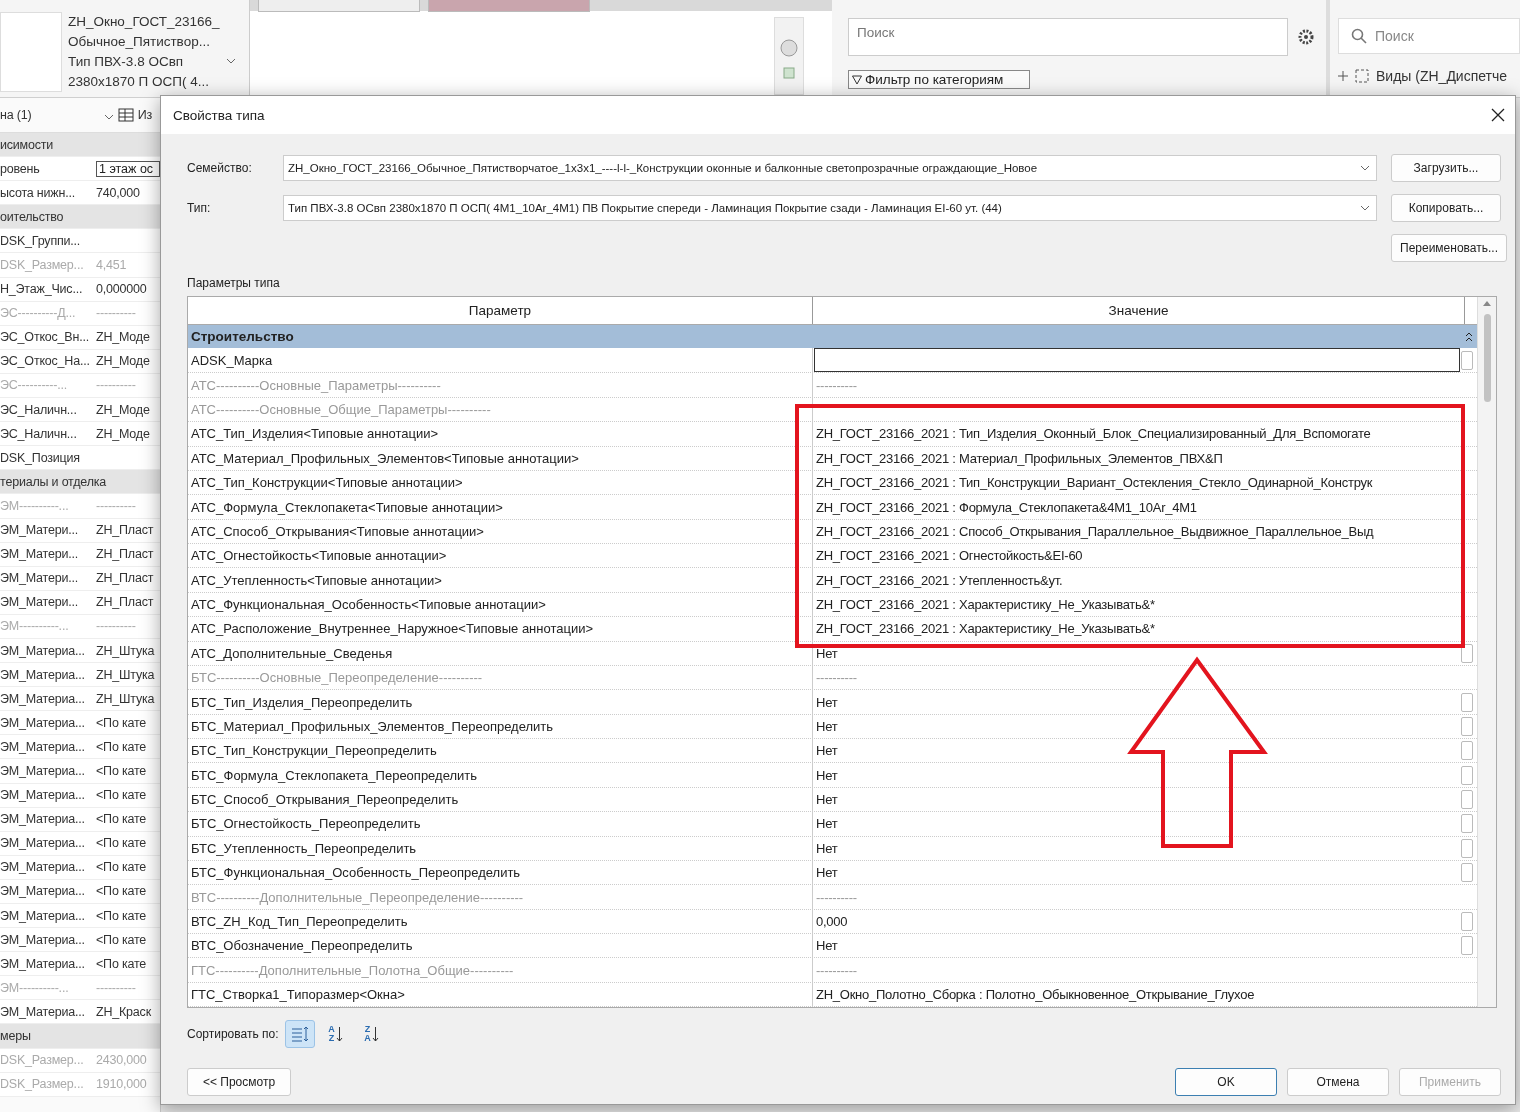 The width and height of the screenshot is (1520, 1112). I want to click on type-dropdown: Тип ПВХ-3.8 ОСвп 2380x1870 П ОСП( 4М1_10Ar_4М1) ПВ Покрытие спереди - Ламинация Покрытие сзади - Ламинация EI-60 ут. (44), so click(830, 208).